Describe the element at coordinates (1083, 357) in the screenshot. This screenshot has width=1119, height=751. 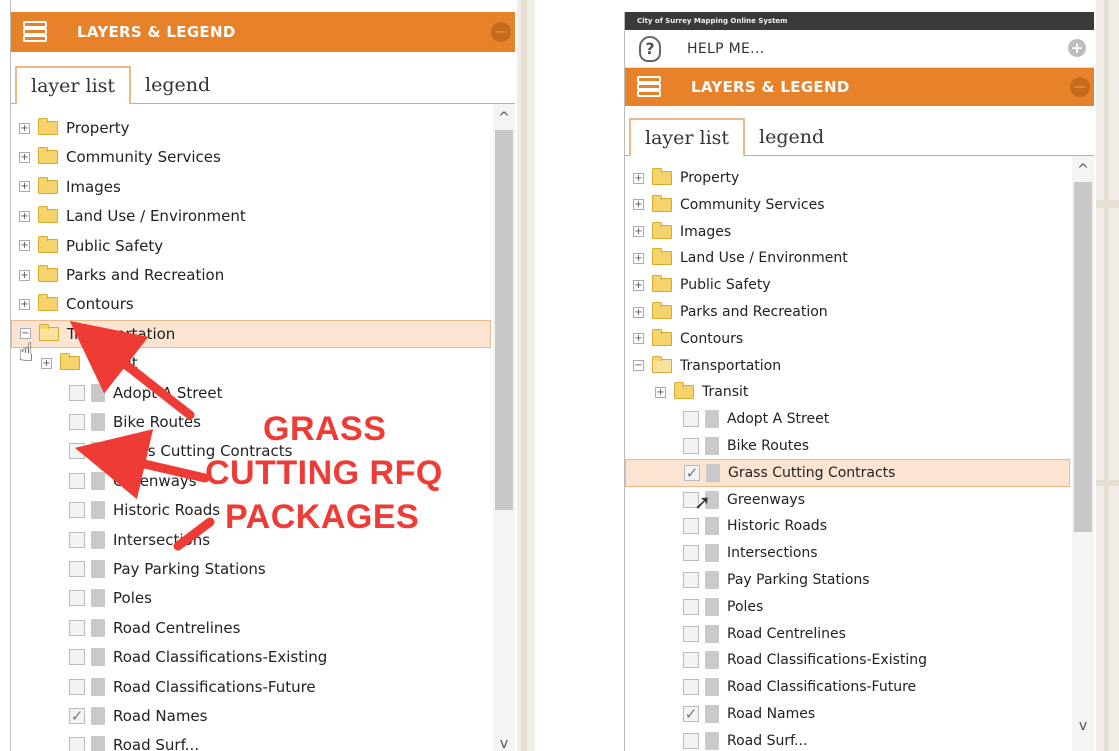
I see `scrollbar-thumb` at that location.